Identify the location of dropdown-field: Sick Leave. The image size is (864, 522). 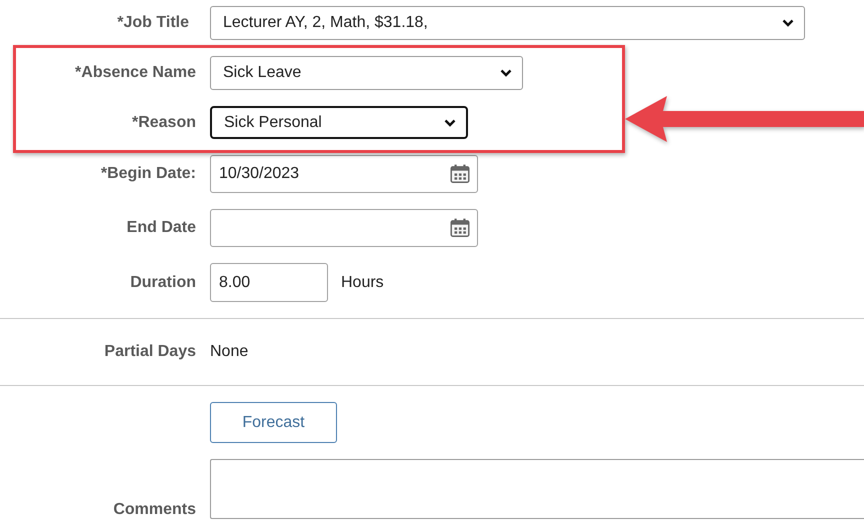
(366, 73).